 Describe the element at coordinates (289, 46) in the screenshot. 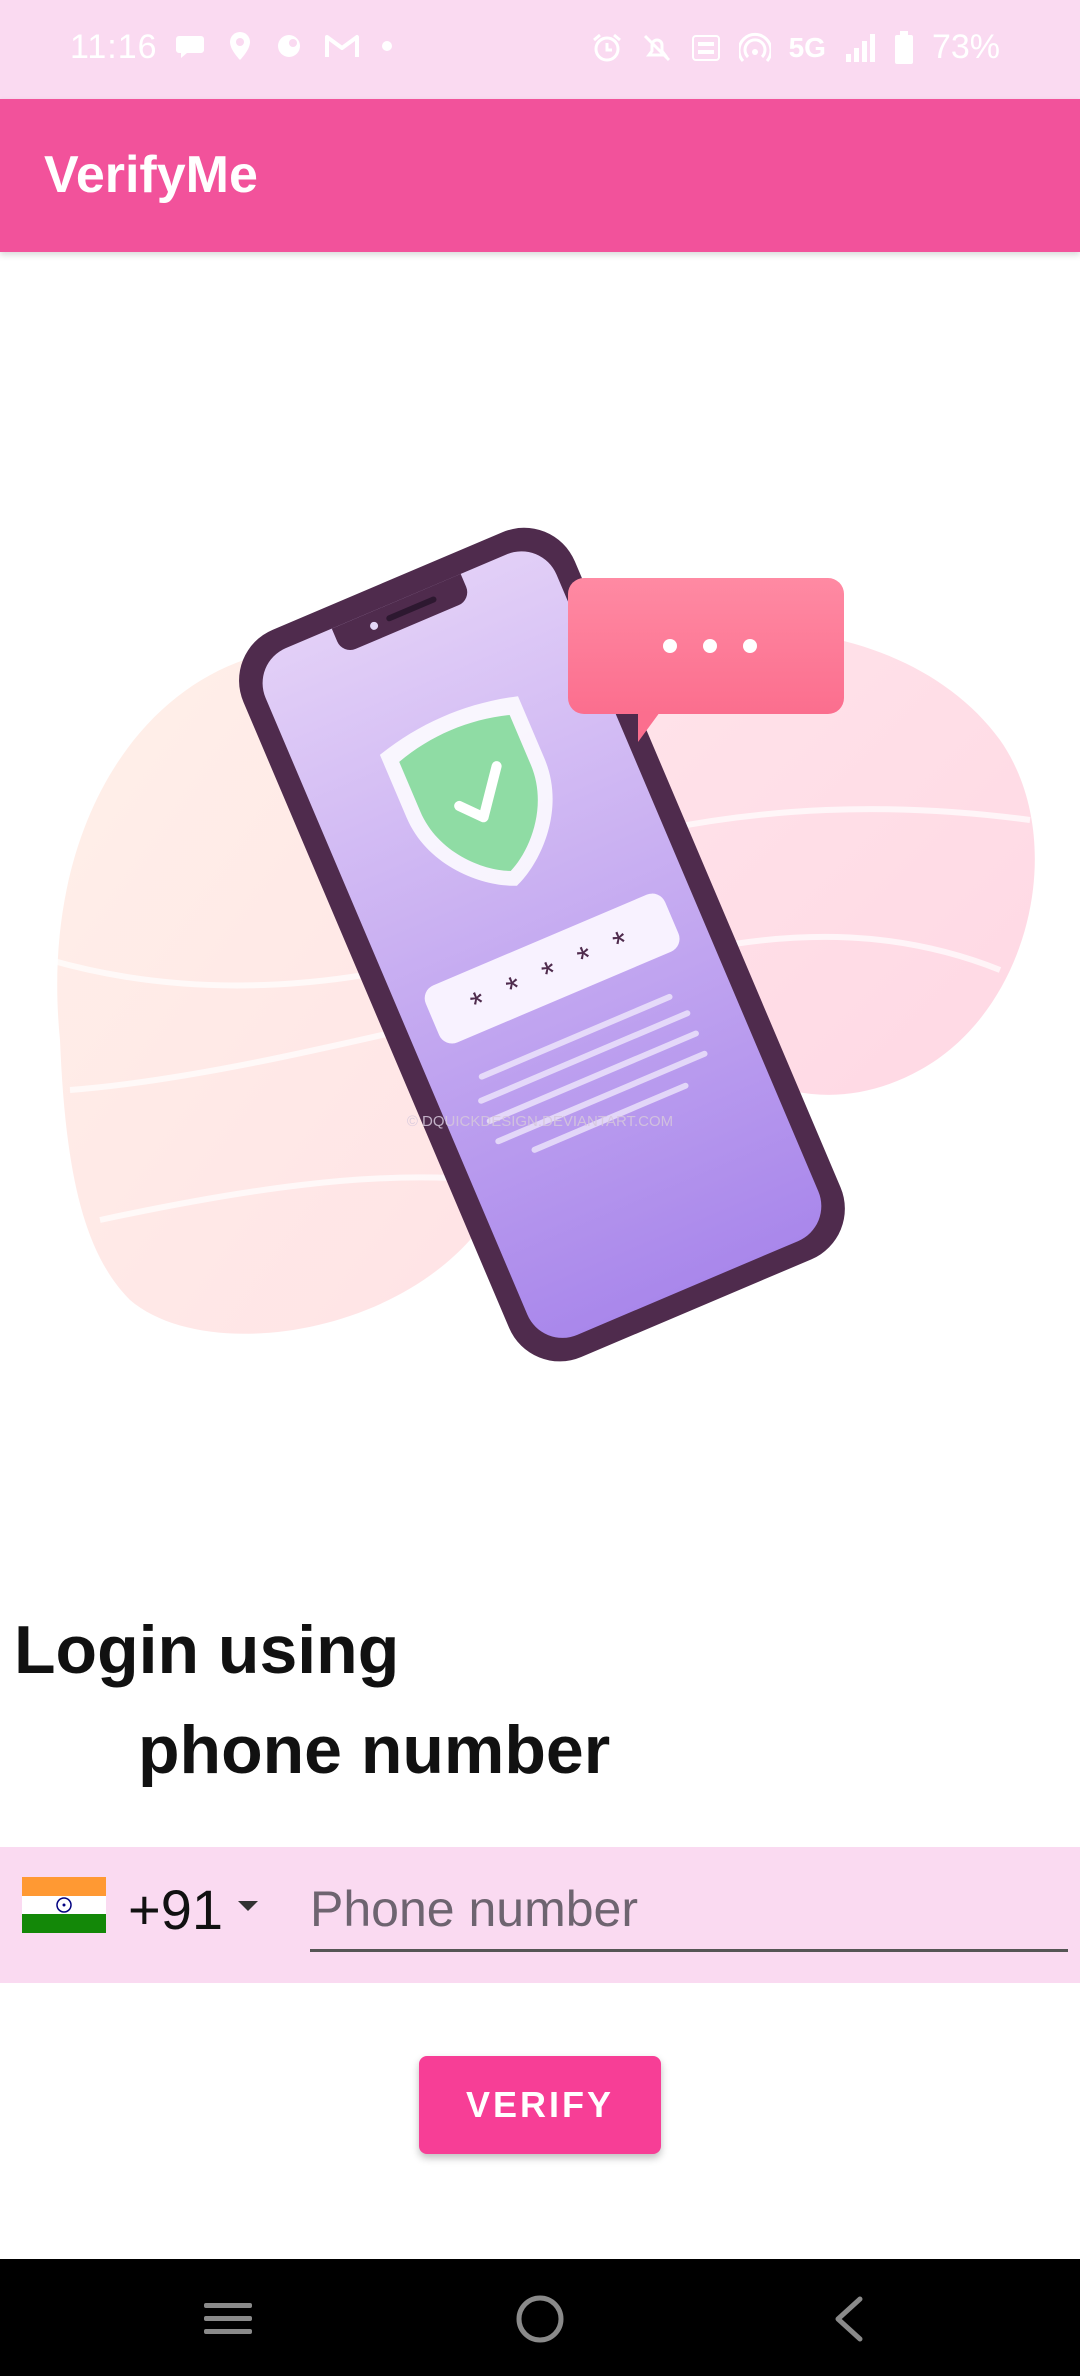

I see `app-icon` at that location.